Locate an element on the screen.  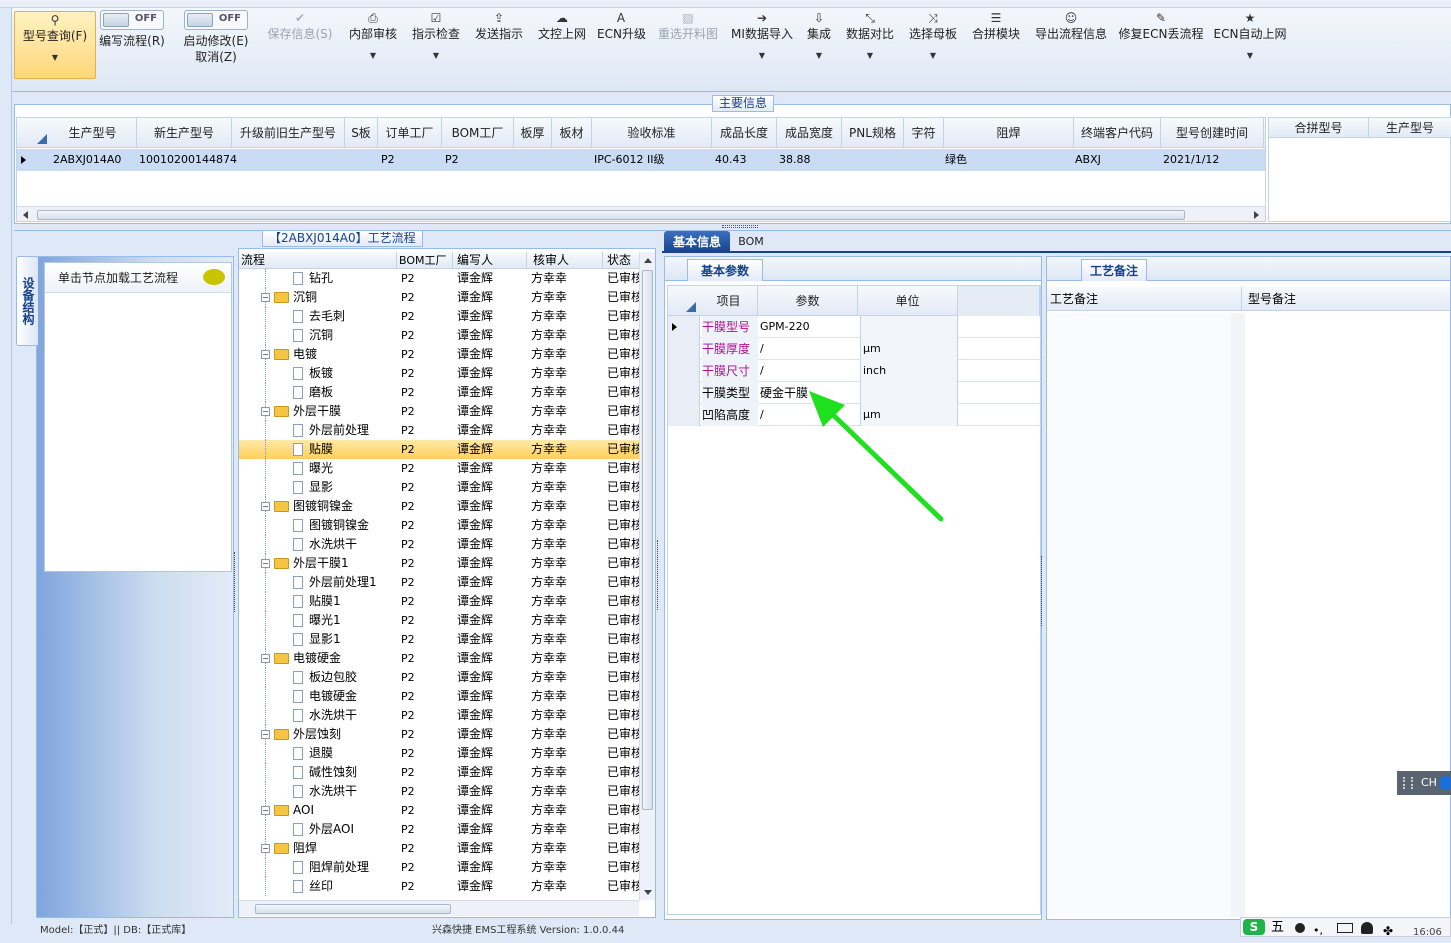
param-row: 干膜厚度 / μm is located at coordinates (854, 349).